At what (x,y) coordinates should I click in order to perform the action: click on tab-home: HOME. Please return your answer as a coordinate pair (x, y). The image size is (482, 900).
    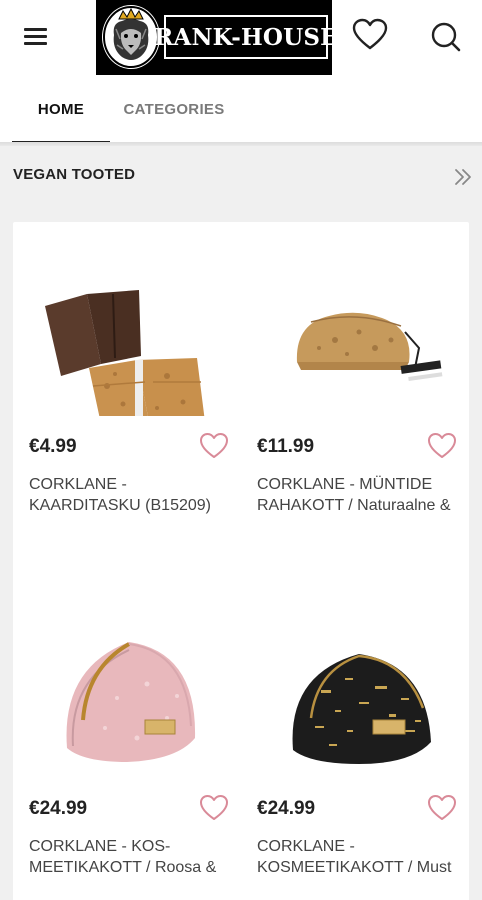
    Looking at the image, I should click on (61, 109).